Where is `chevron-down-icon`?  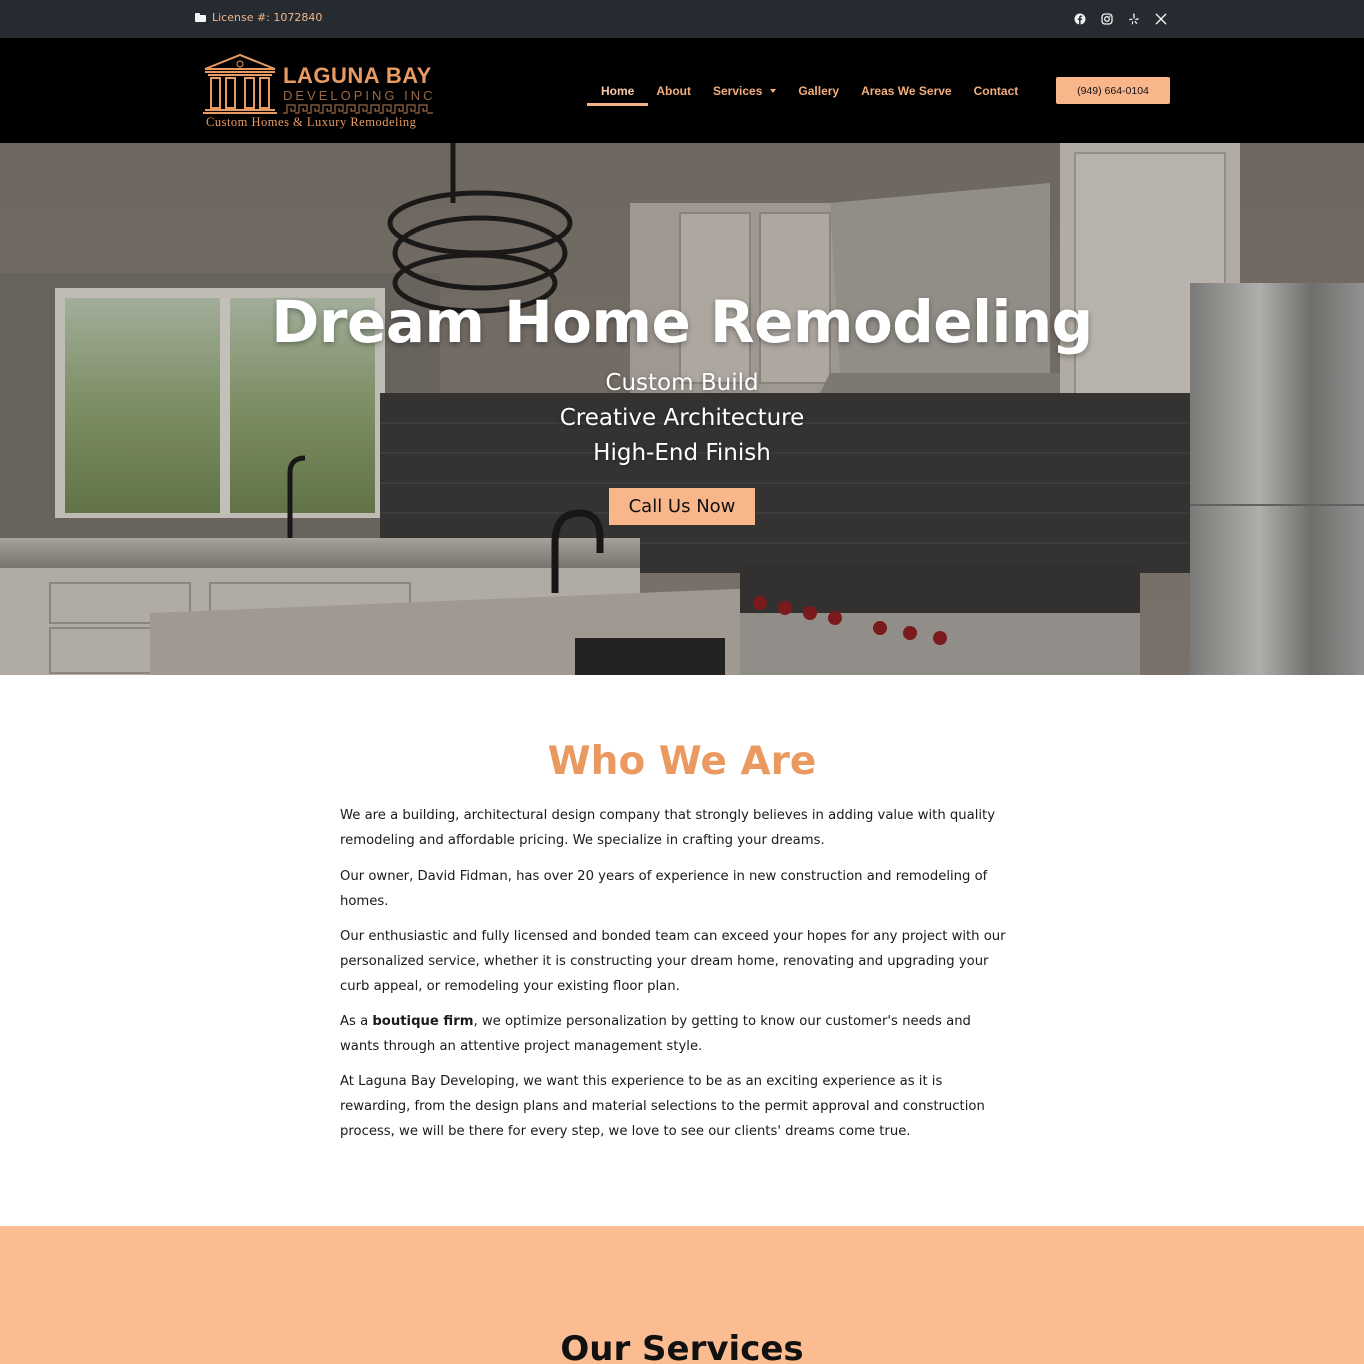 chevron-down-icon is located at coordinates (773, 91).